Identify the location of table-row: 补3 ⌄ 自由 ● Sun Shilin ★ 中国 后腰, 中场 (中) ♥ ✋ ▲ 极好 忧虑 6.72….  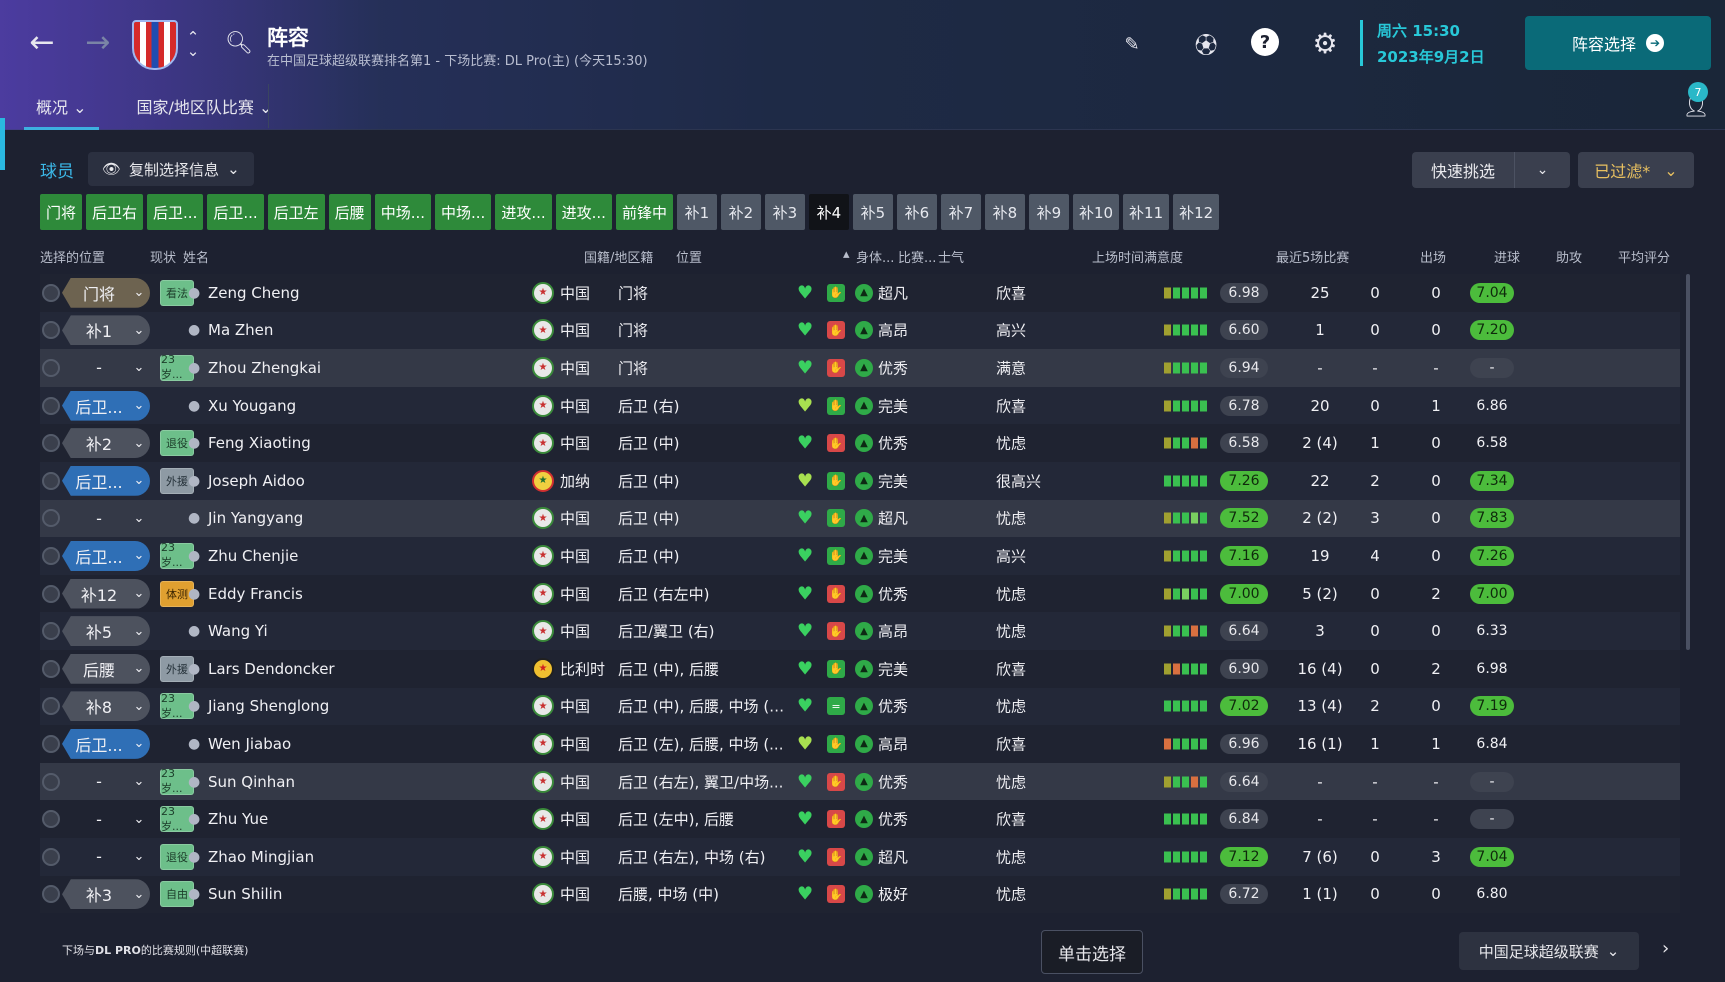
(860, 894).